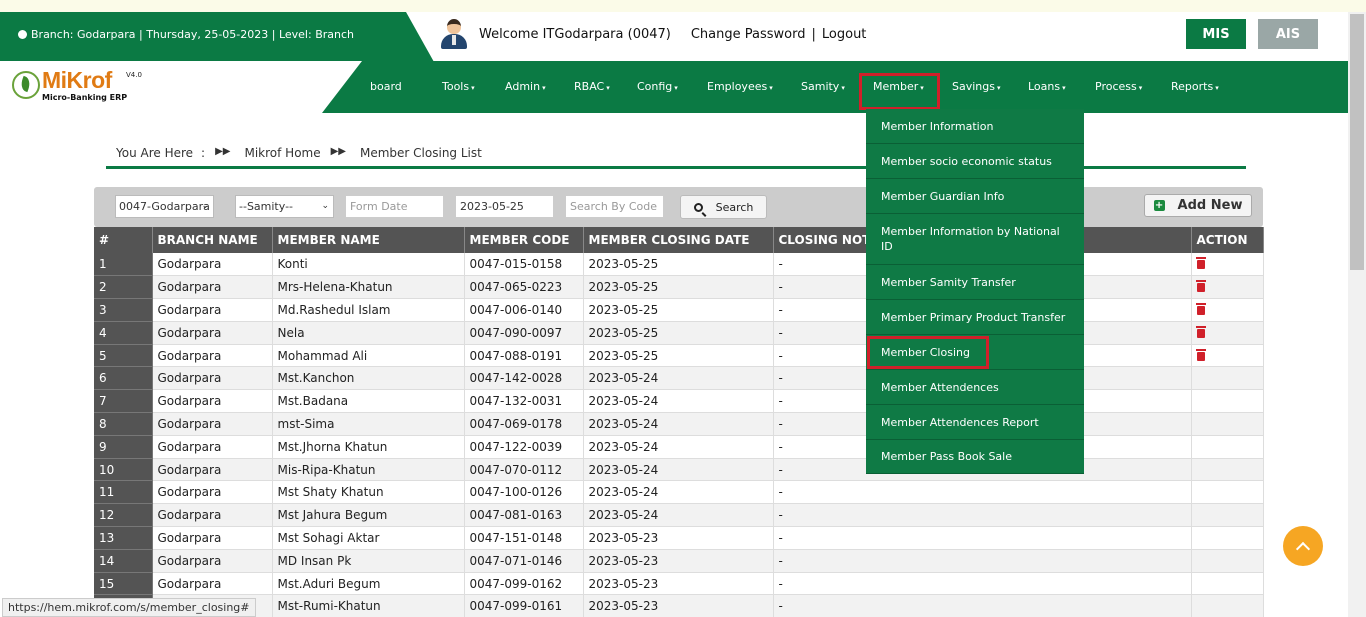 The image size is (1366, 617). What do you see at coordinates (975, 317) in the screenshot?
I see `member-menu-item: Member Primary Product Transfer` at bounding box center [975, 317].